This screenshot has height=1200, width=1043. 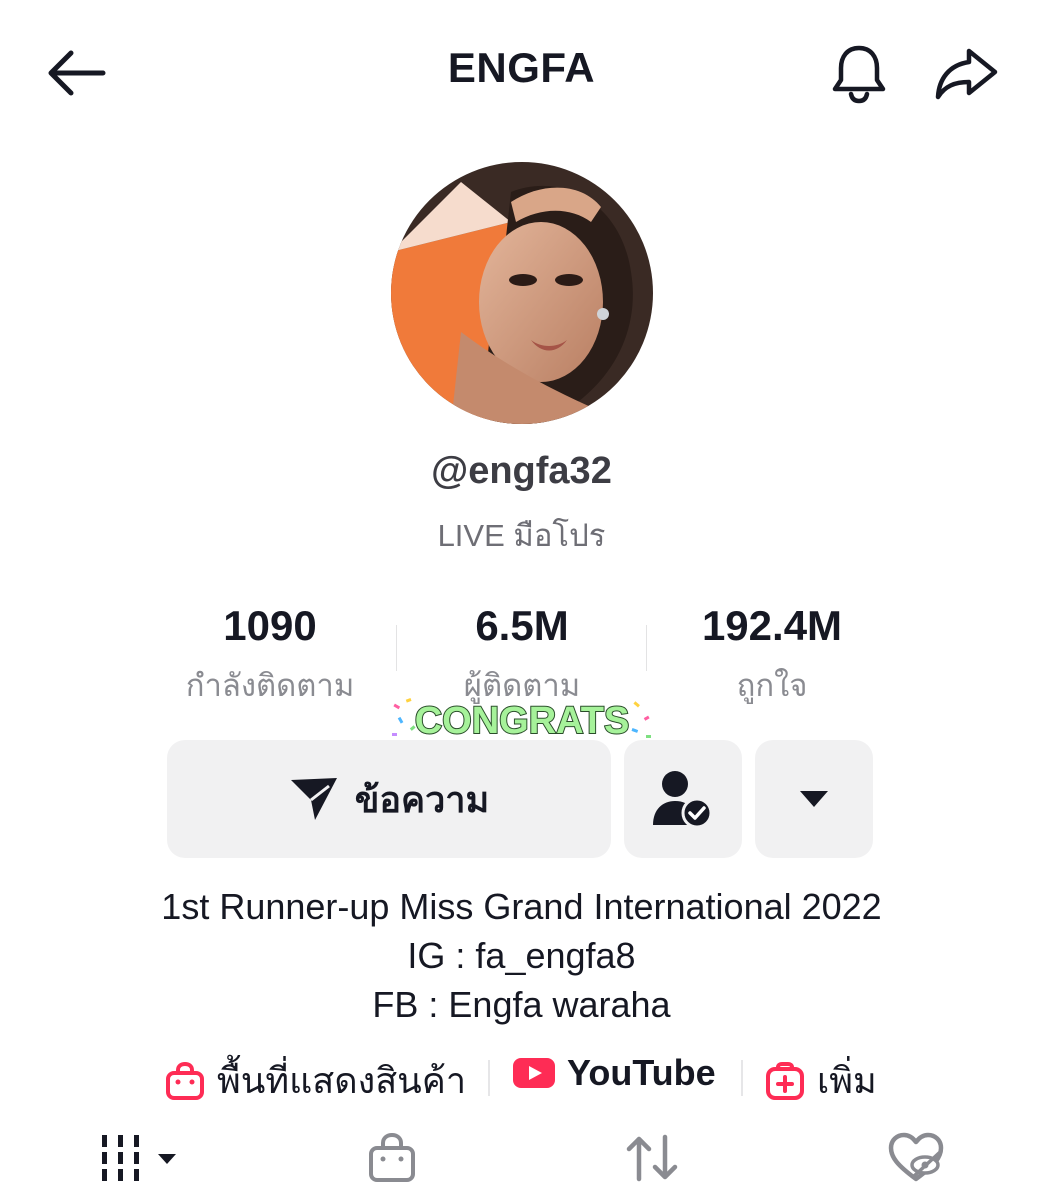 I want to click on profile-subtitle: LIVE มือโปร, so click(x=521, y=535).